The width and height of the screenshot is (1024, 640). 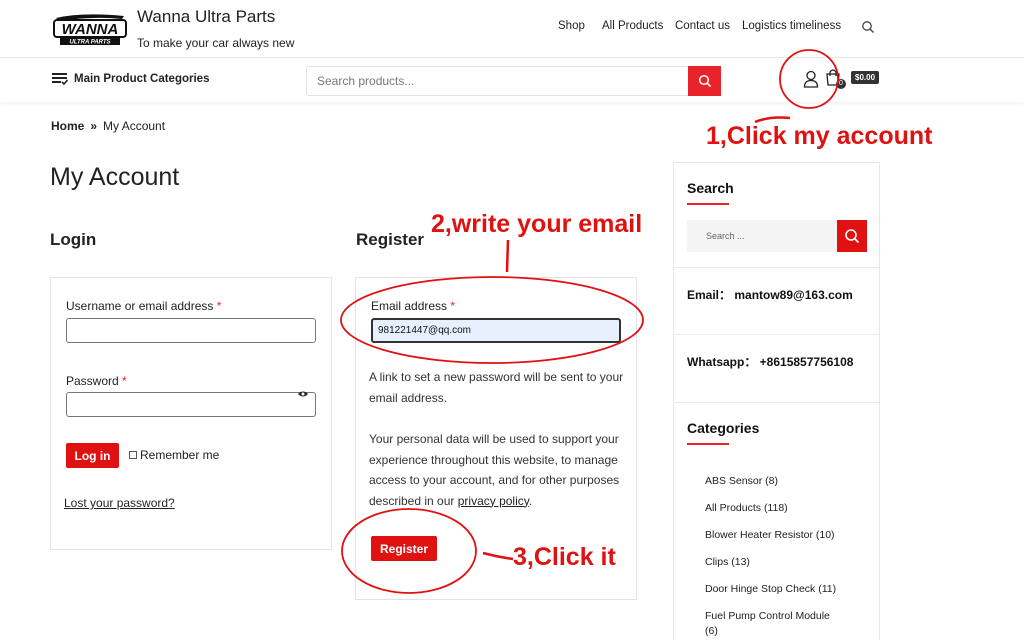 What do you see at coordinates (564, 557) in the screenshot?
I see `annotation-step-3: 3,Click it` at bounding box center [564, 557].